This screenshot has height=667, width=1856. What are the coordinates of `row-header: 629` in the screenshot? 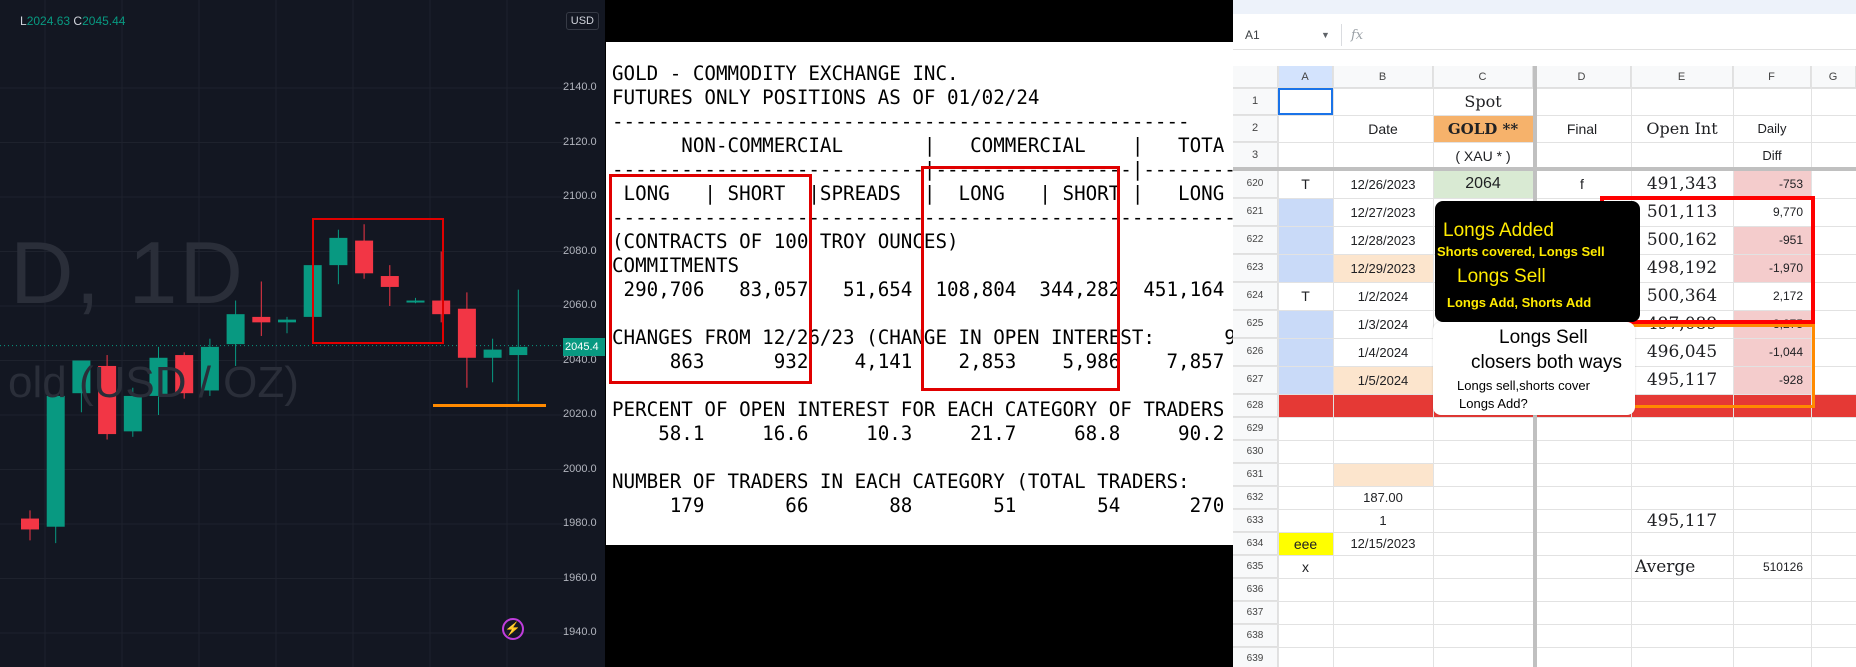 It's located at (1255, 428).